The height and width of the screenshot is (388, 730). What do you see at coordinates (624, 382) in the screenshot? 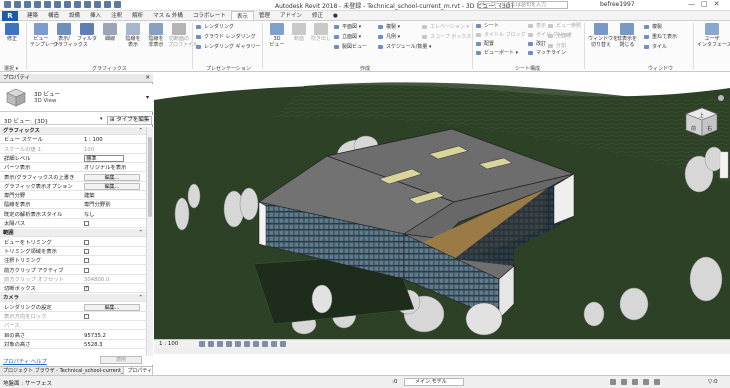
I see `select-underlay-icon` at bounding box center [624, 382].